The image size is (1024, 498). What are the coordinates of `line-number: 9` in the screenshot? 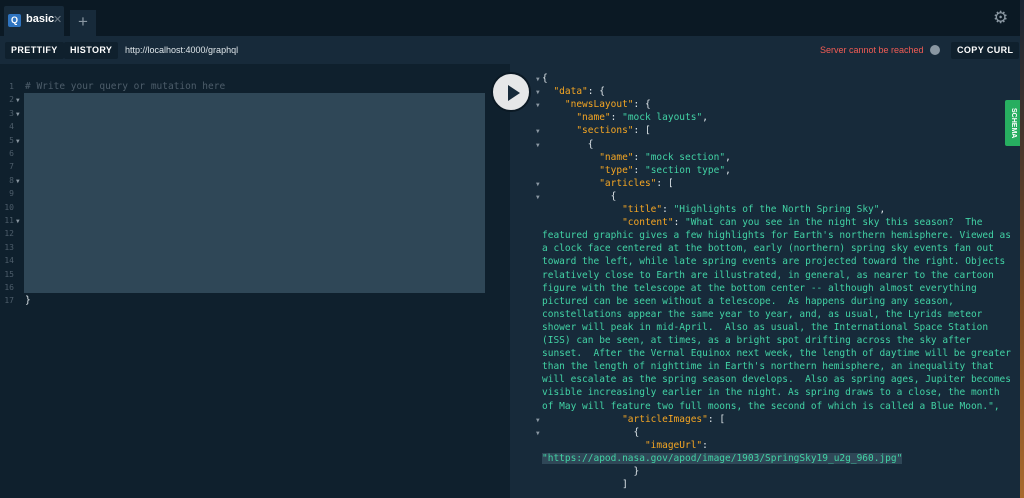 It's located at (11, 194).